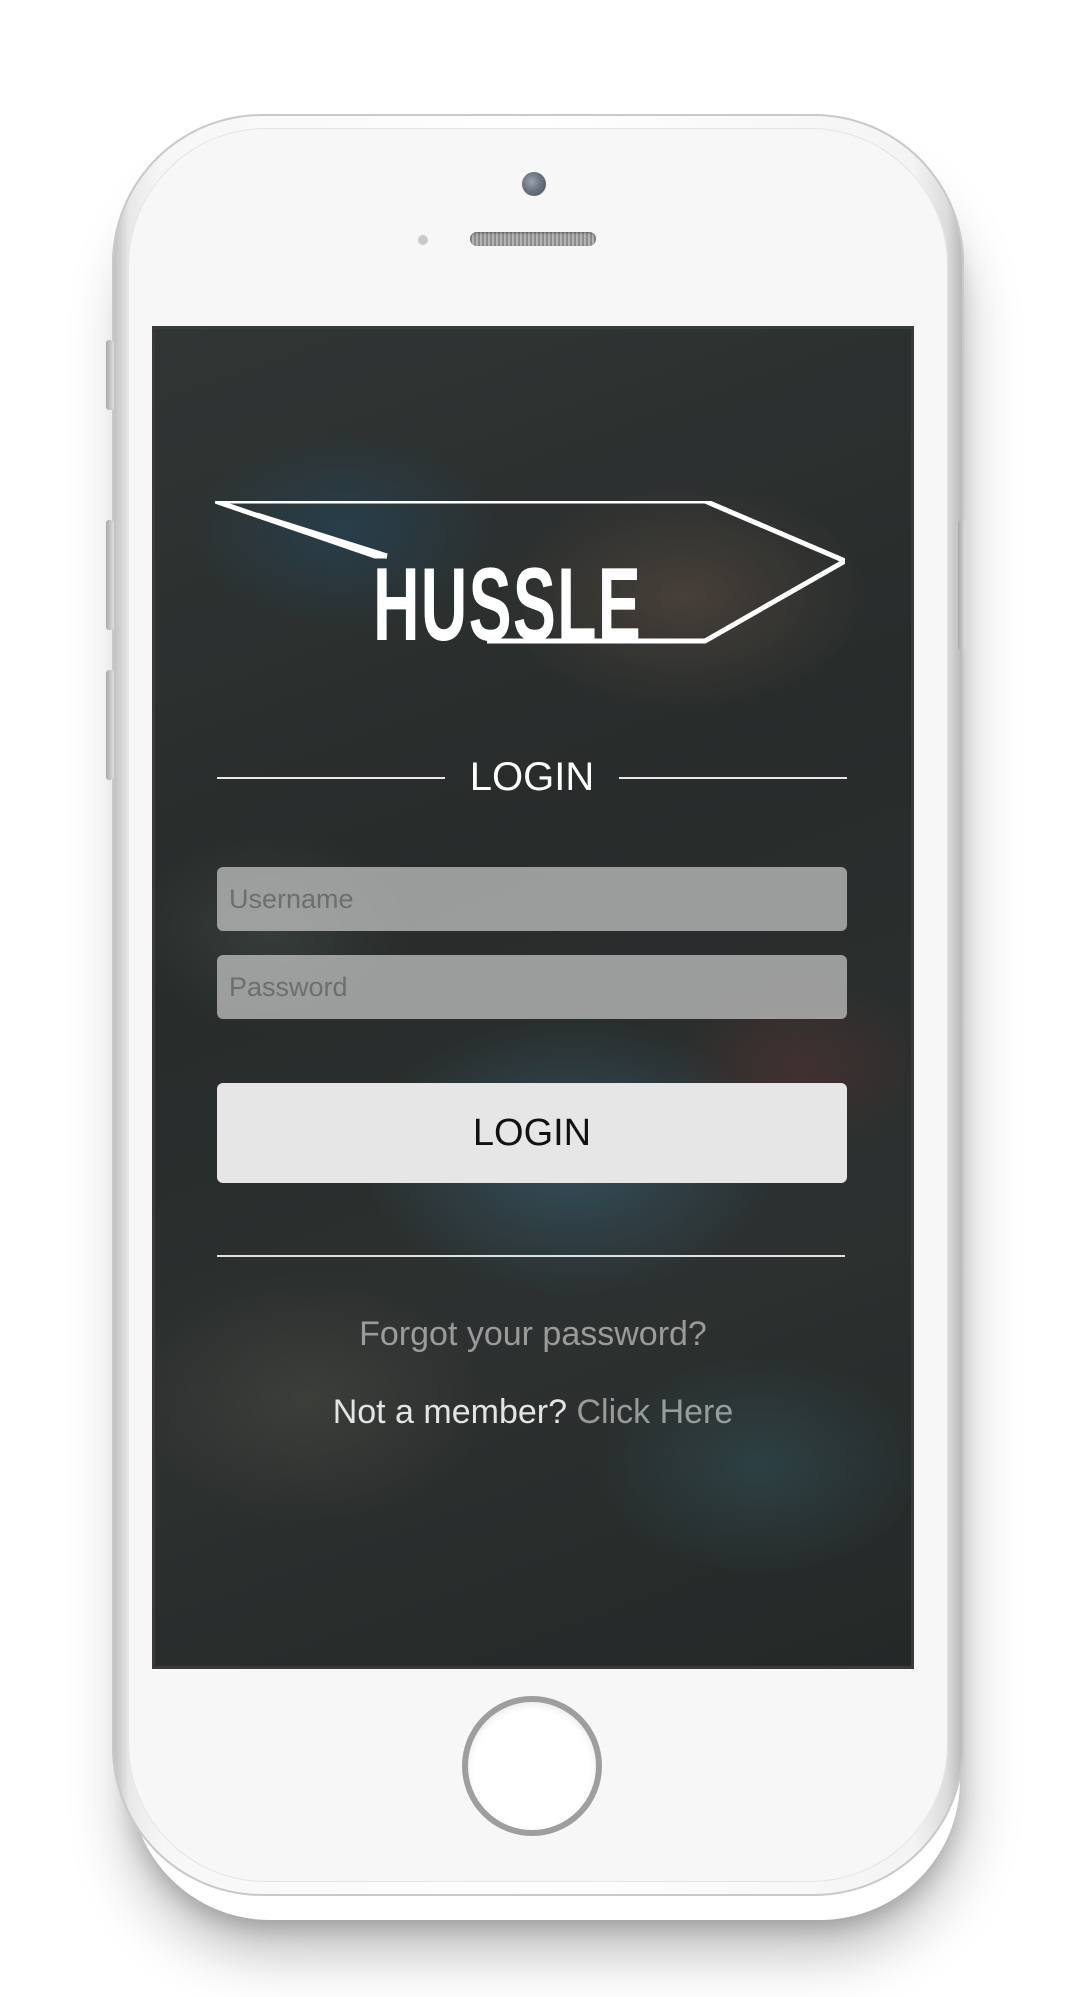 The height and width of the screenshot is (1997, 1090). Describe the element at coordinates (531, 1256) in the screenshot. I see `section-divider` at that location.